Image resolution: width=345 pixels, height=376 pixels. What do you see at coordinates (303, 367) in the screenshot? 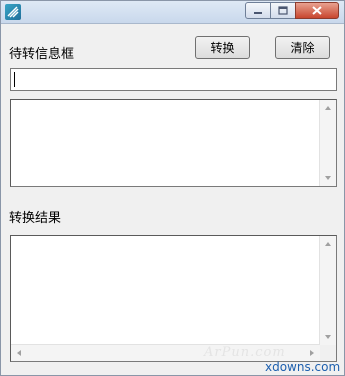
I see `watermark-site: xdowns.com` at bounding box center [303, 367].